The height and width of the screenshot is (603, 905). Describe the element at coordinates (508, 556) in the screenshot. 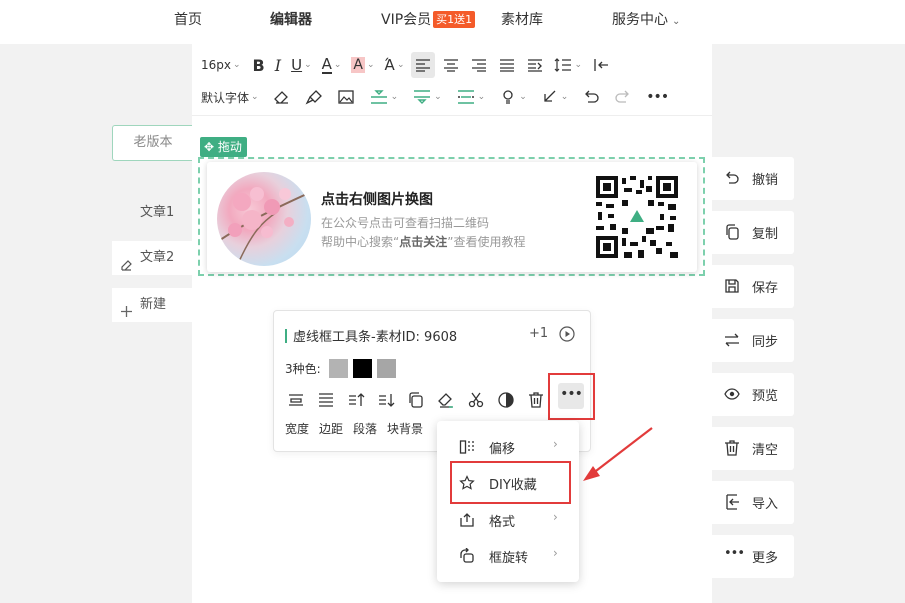

I see `menu-item-rotate: 框旋转 ›` at that location.